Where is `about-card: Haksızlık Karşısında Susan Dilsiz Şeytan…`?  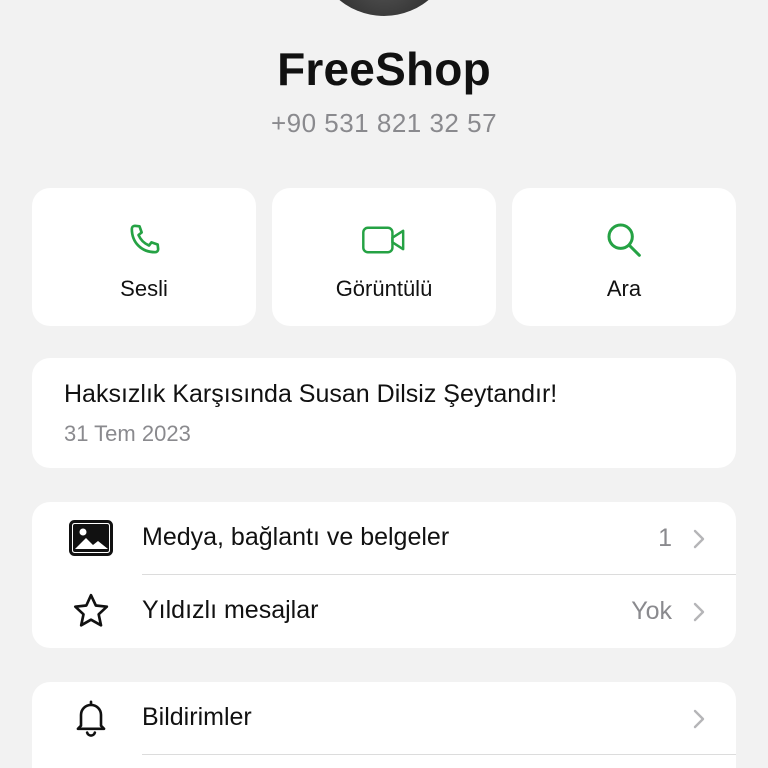
about-card: Haksızlık Karşısında Susan Dilsiz Şeytan… is located at coordinates (384, 413).